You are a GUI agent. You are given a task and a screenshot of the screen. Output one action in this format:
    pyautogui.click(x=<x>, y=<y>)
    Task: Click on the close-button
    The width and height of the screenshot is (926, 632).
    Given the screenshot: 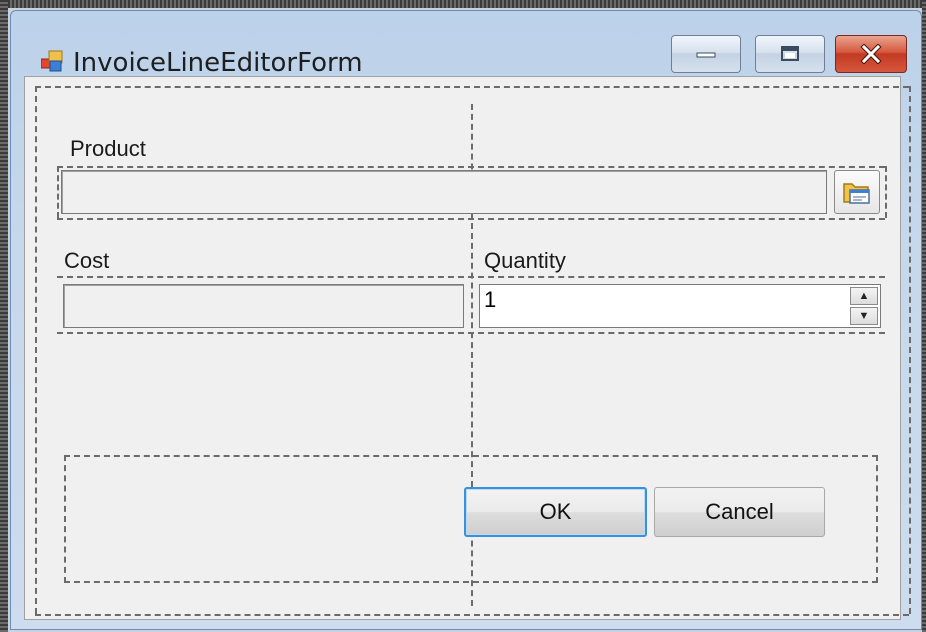 What is the action you would take?
    pyautogui.click(x=871, y=54)
    